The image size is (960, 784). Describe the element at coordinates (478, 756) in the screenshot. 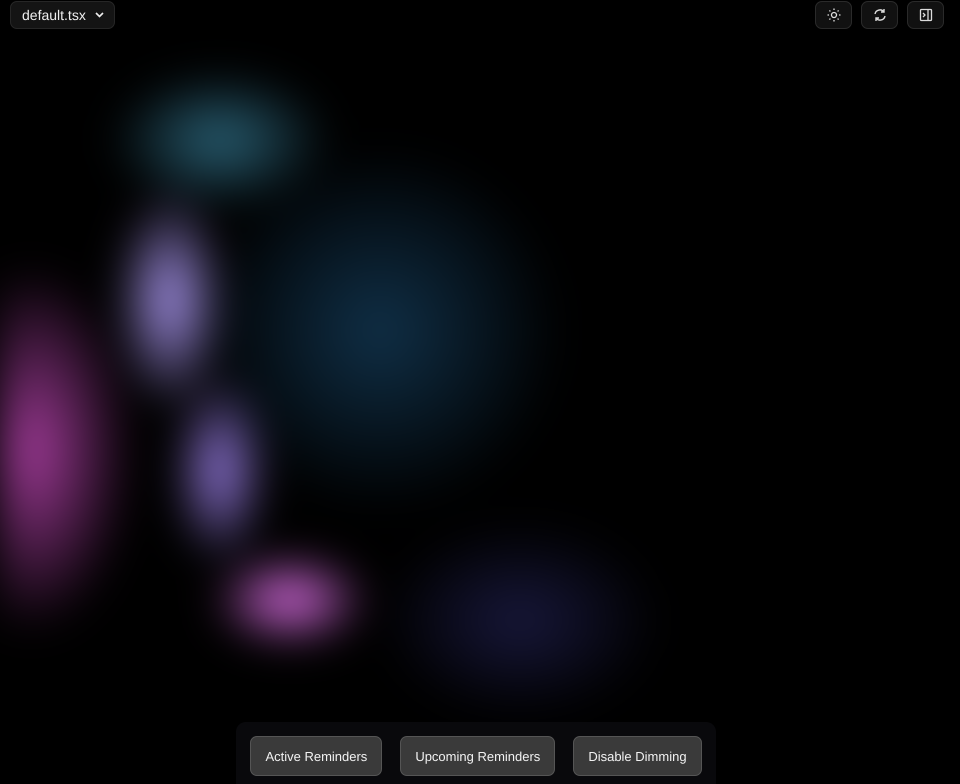

I see `action-button: Upcoming Reminders` at that location.